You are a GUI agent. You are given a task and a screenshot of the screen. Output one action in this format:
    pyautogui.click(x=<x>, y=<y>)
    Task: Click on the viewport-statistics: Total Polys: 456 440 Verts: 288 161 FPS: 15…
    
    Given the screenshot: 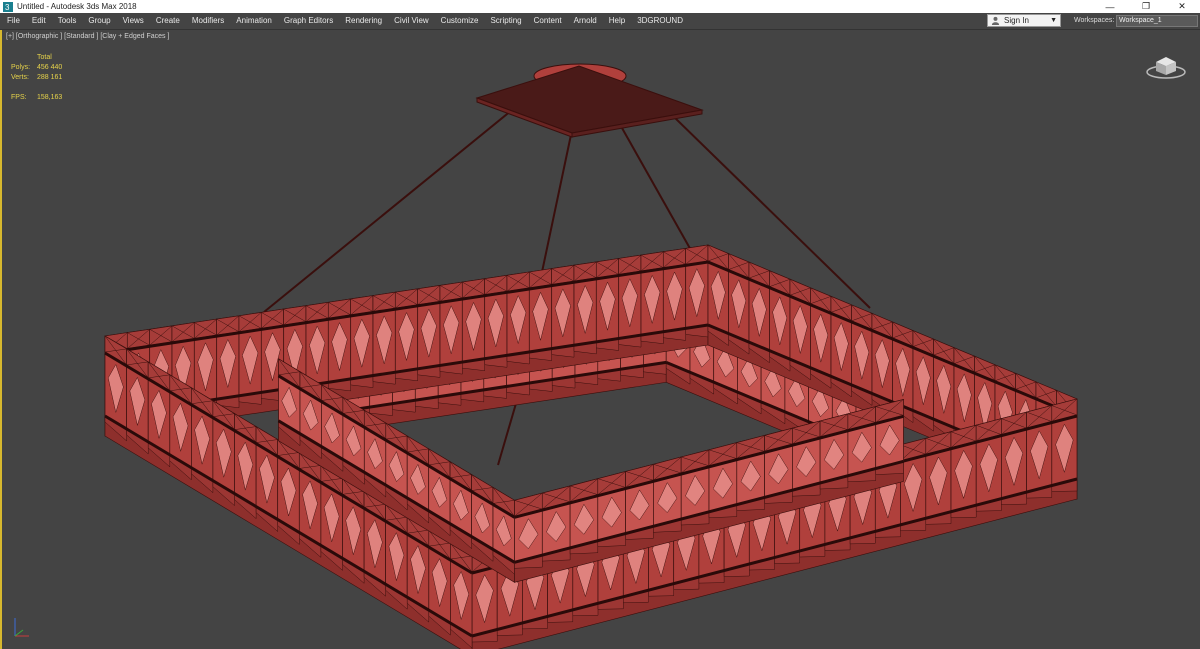 What is the action you would take?
    pyautogui.click(x=36, y=78)
    